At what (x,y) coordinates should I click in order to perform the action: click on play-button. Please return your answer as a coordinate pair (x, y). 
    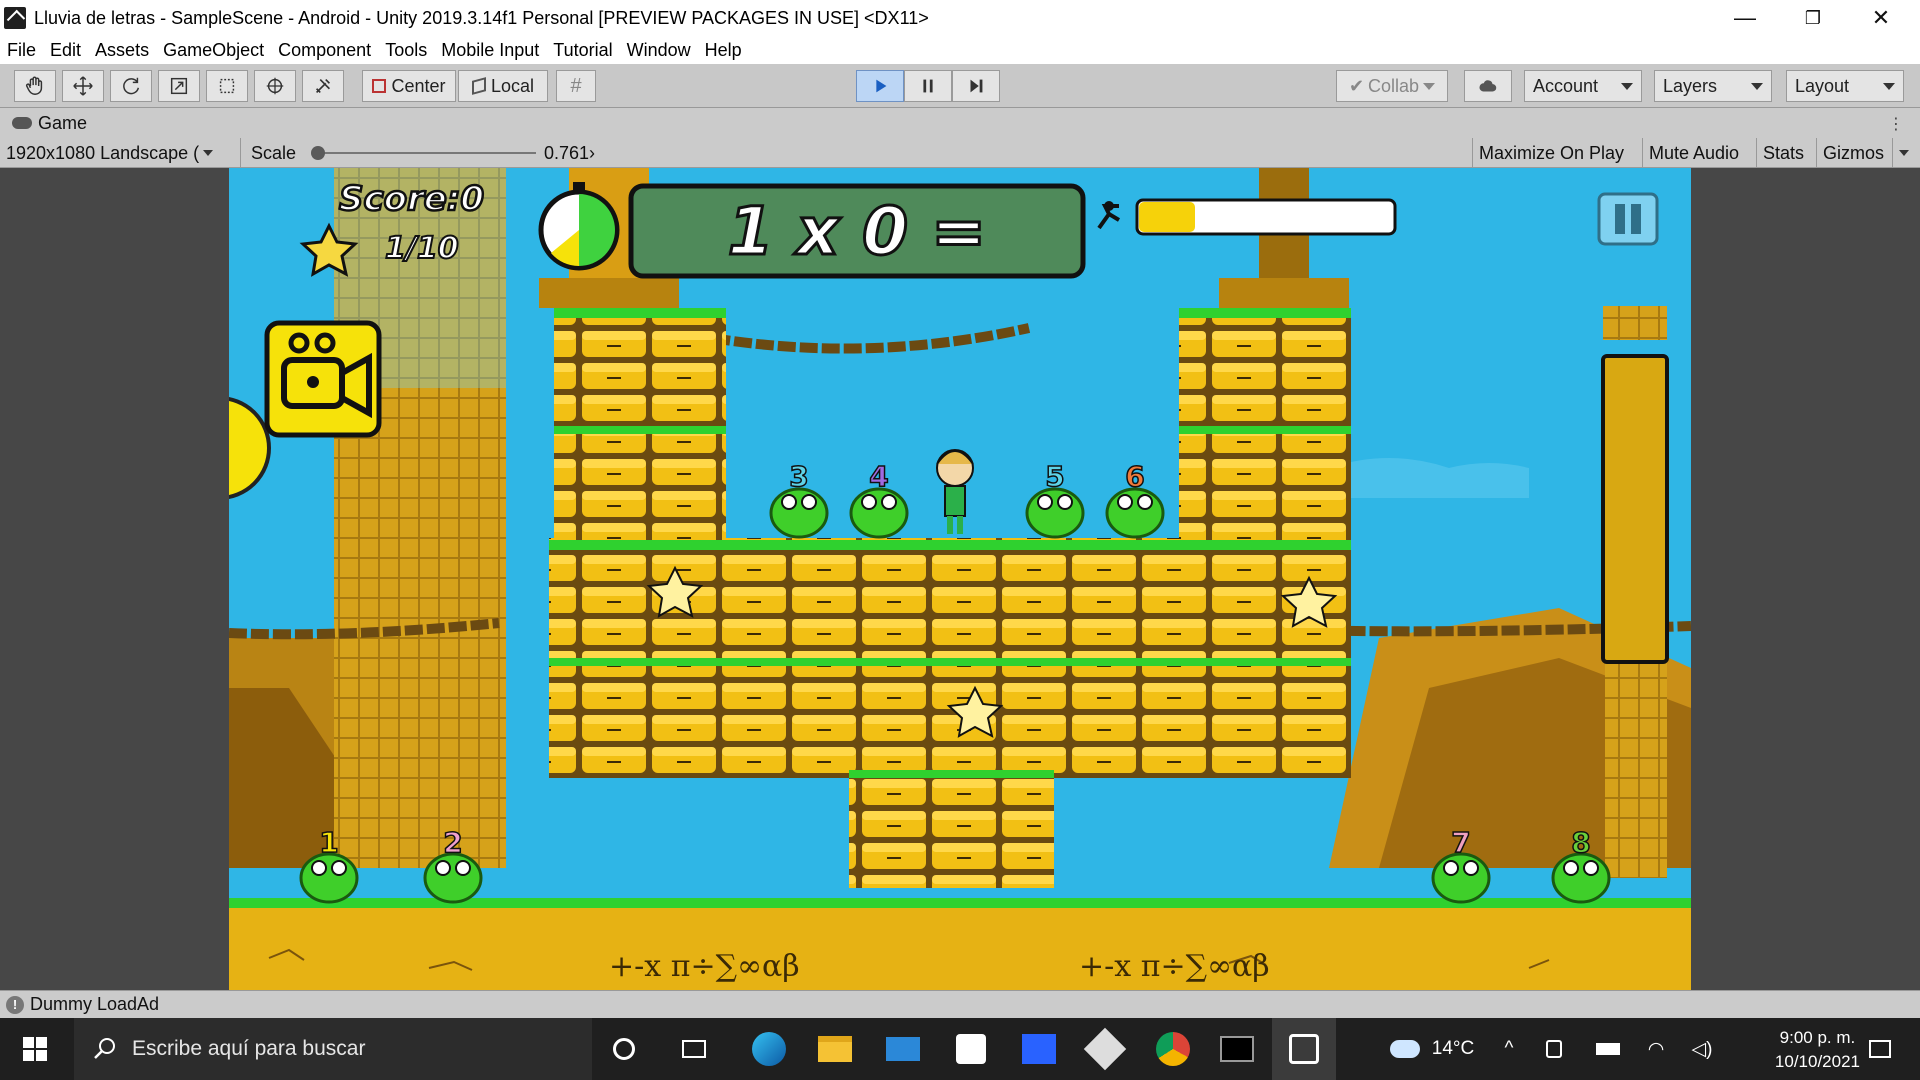
    Looking at the image, I should click on (880, 86).